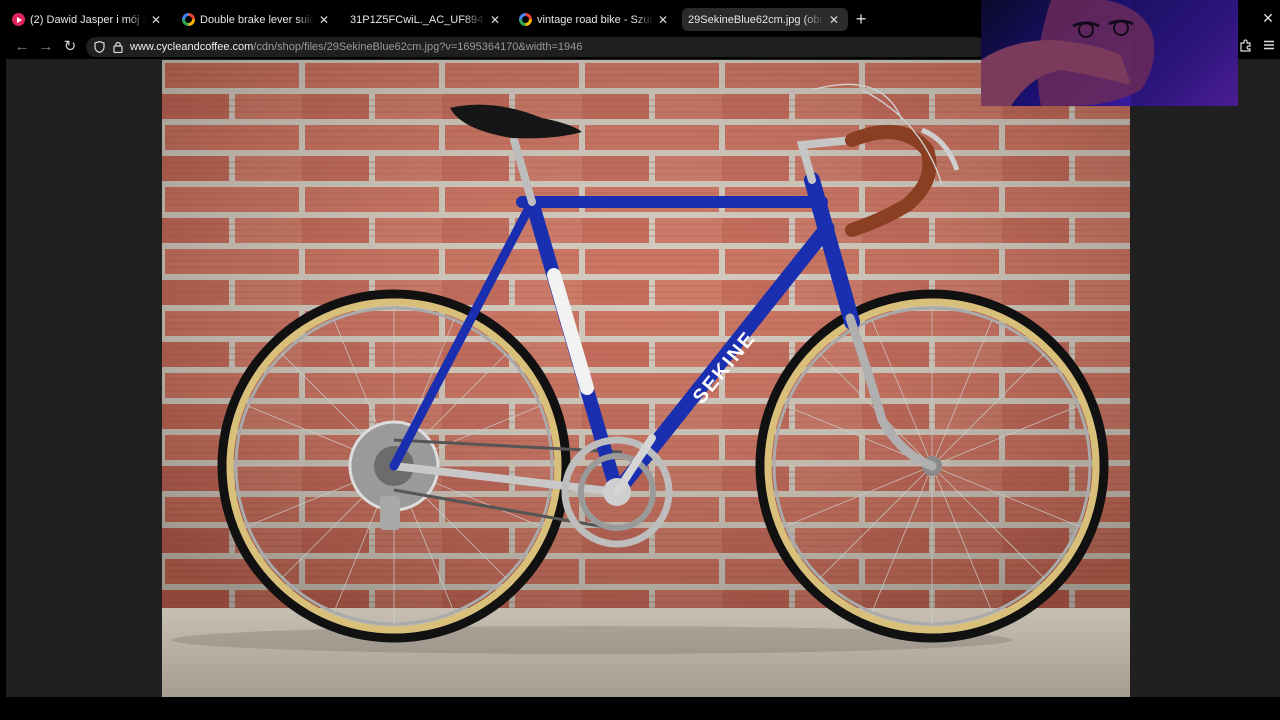 The image size is (1280, 720). What do you see at coordinates (640, 708) in the screenshot?
I see `bottom-bar` at bounding box center [640, 708].